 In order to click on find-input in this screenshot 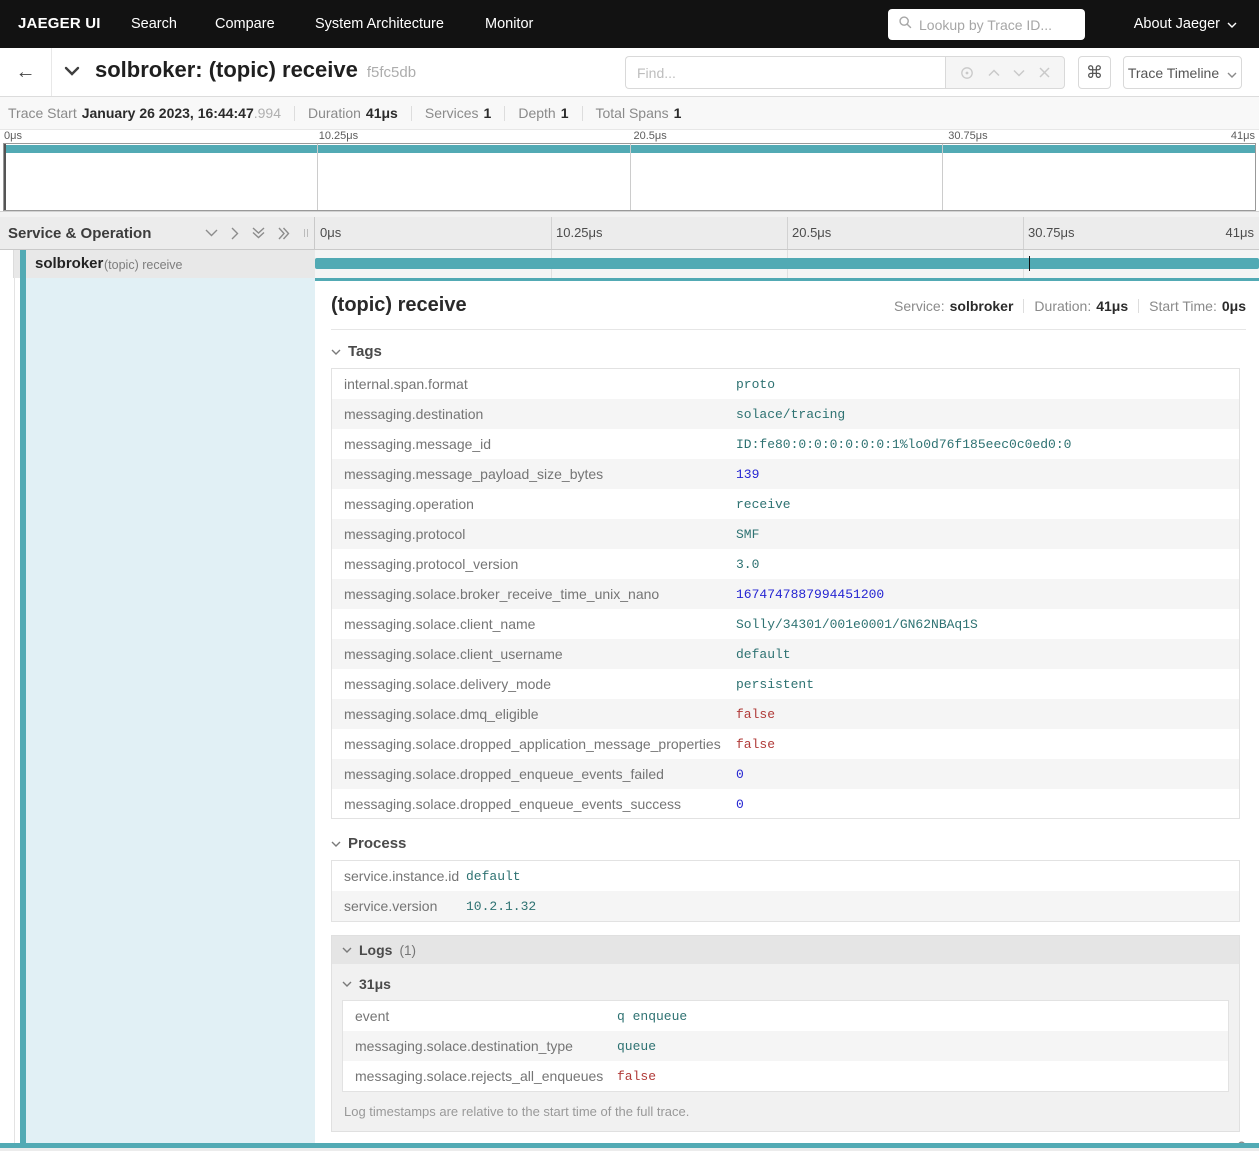, I will do `click(785, 72)`.